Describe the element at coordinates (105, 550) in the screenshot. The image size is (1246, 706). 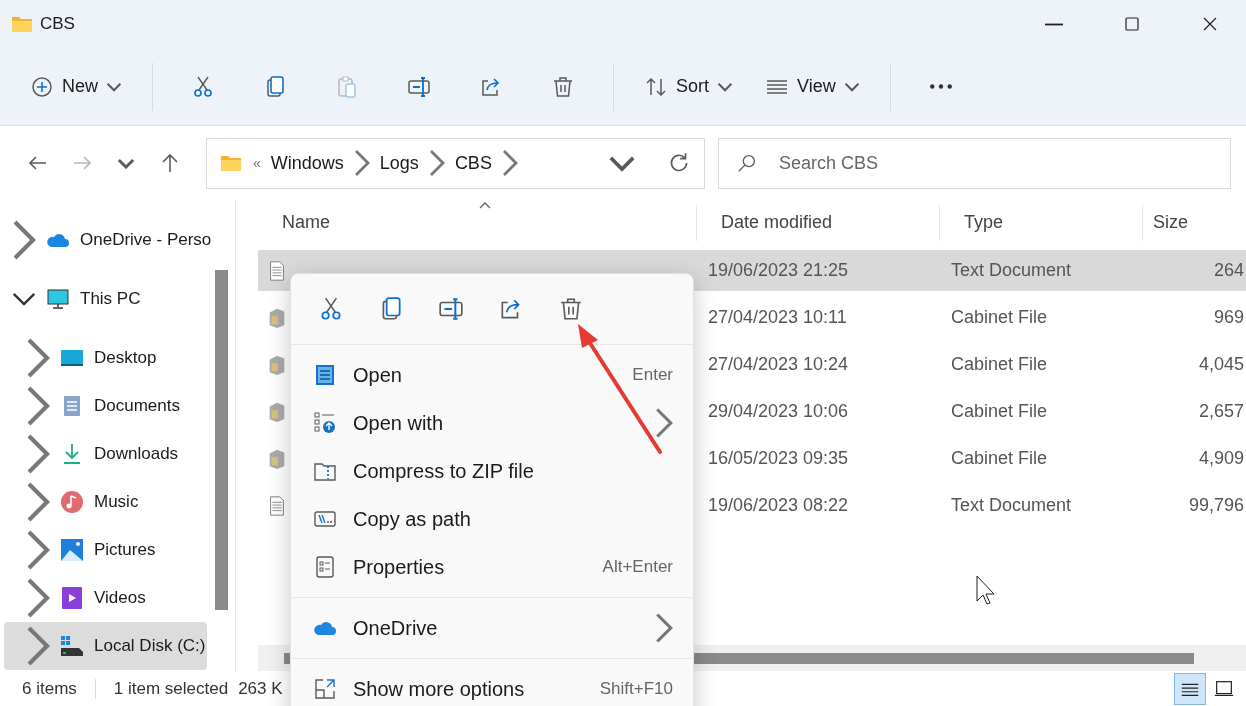
I see `tree-item: Pictures` at that location.